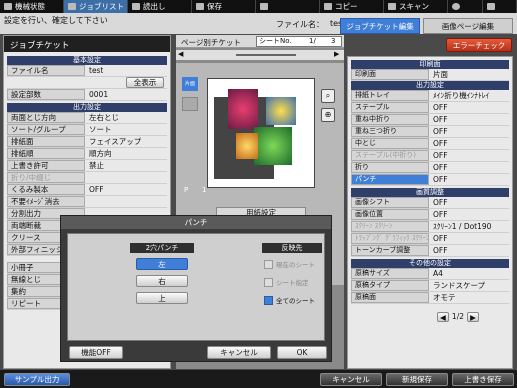  I want to click on slider-left-arrow-icon: ◀, so click(180, 54).